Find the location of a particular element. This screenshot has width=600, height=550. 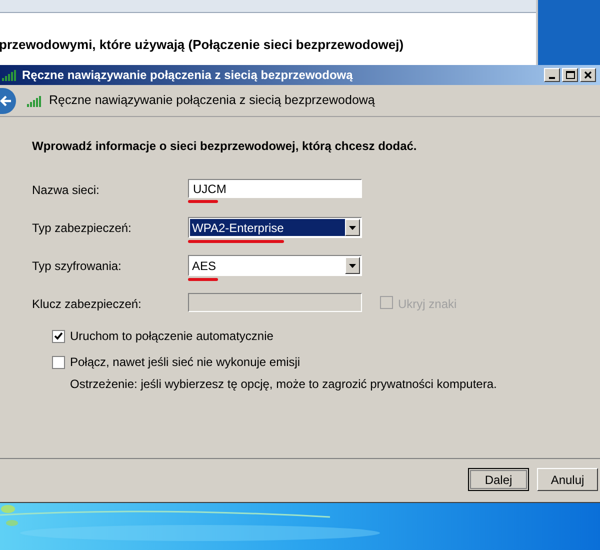

dropdown: WPA2-Enterprise is located at coordinates (275, 227).